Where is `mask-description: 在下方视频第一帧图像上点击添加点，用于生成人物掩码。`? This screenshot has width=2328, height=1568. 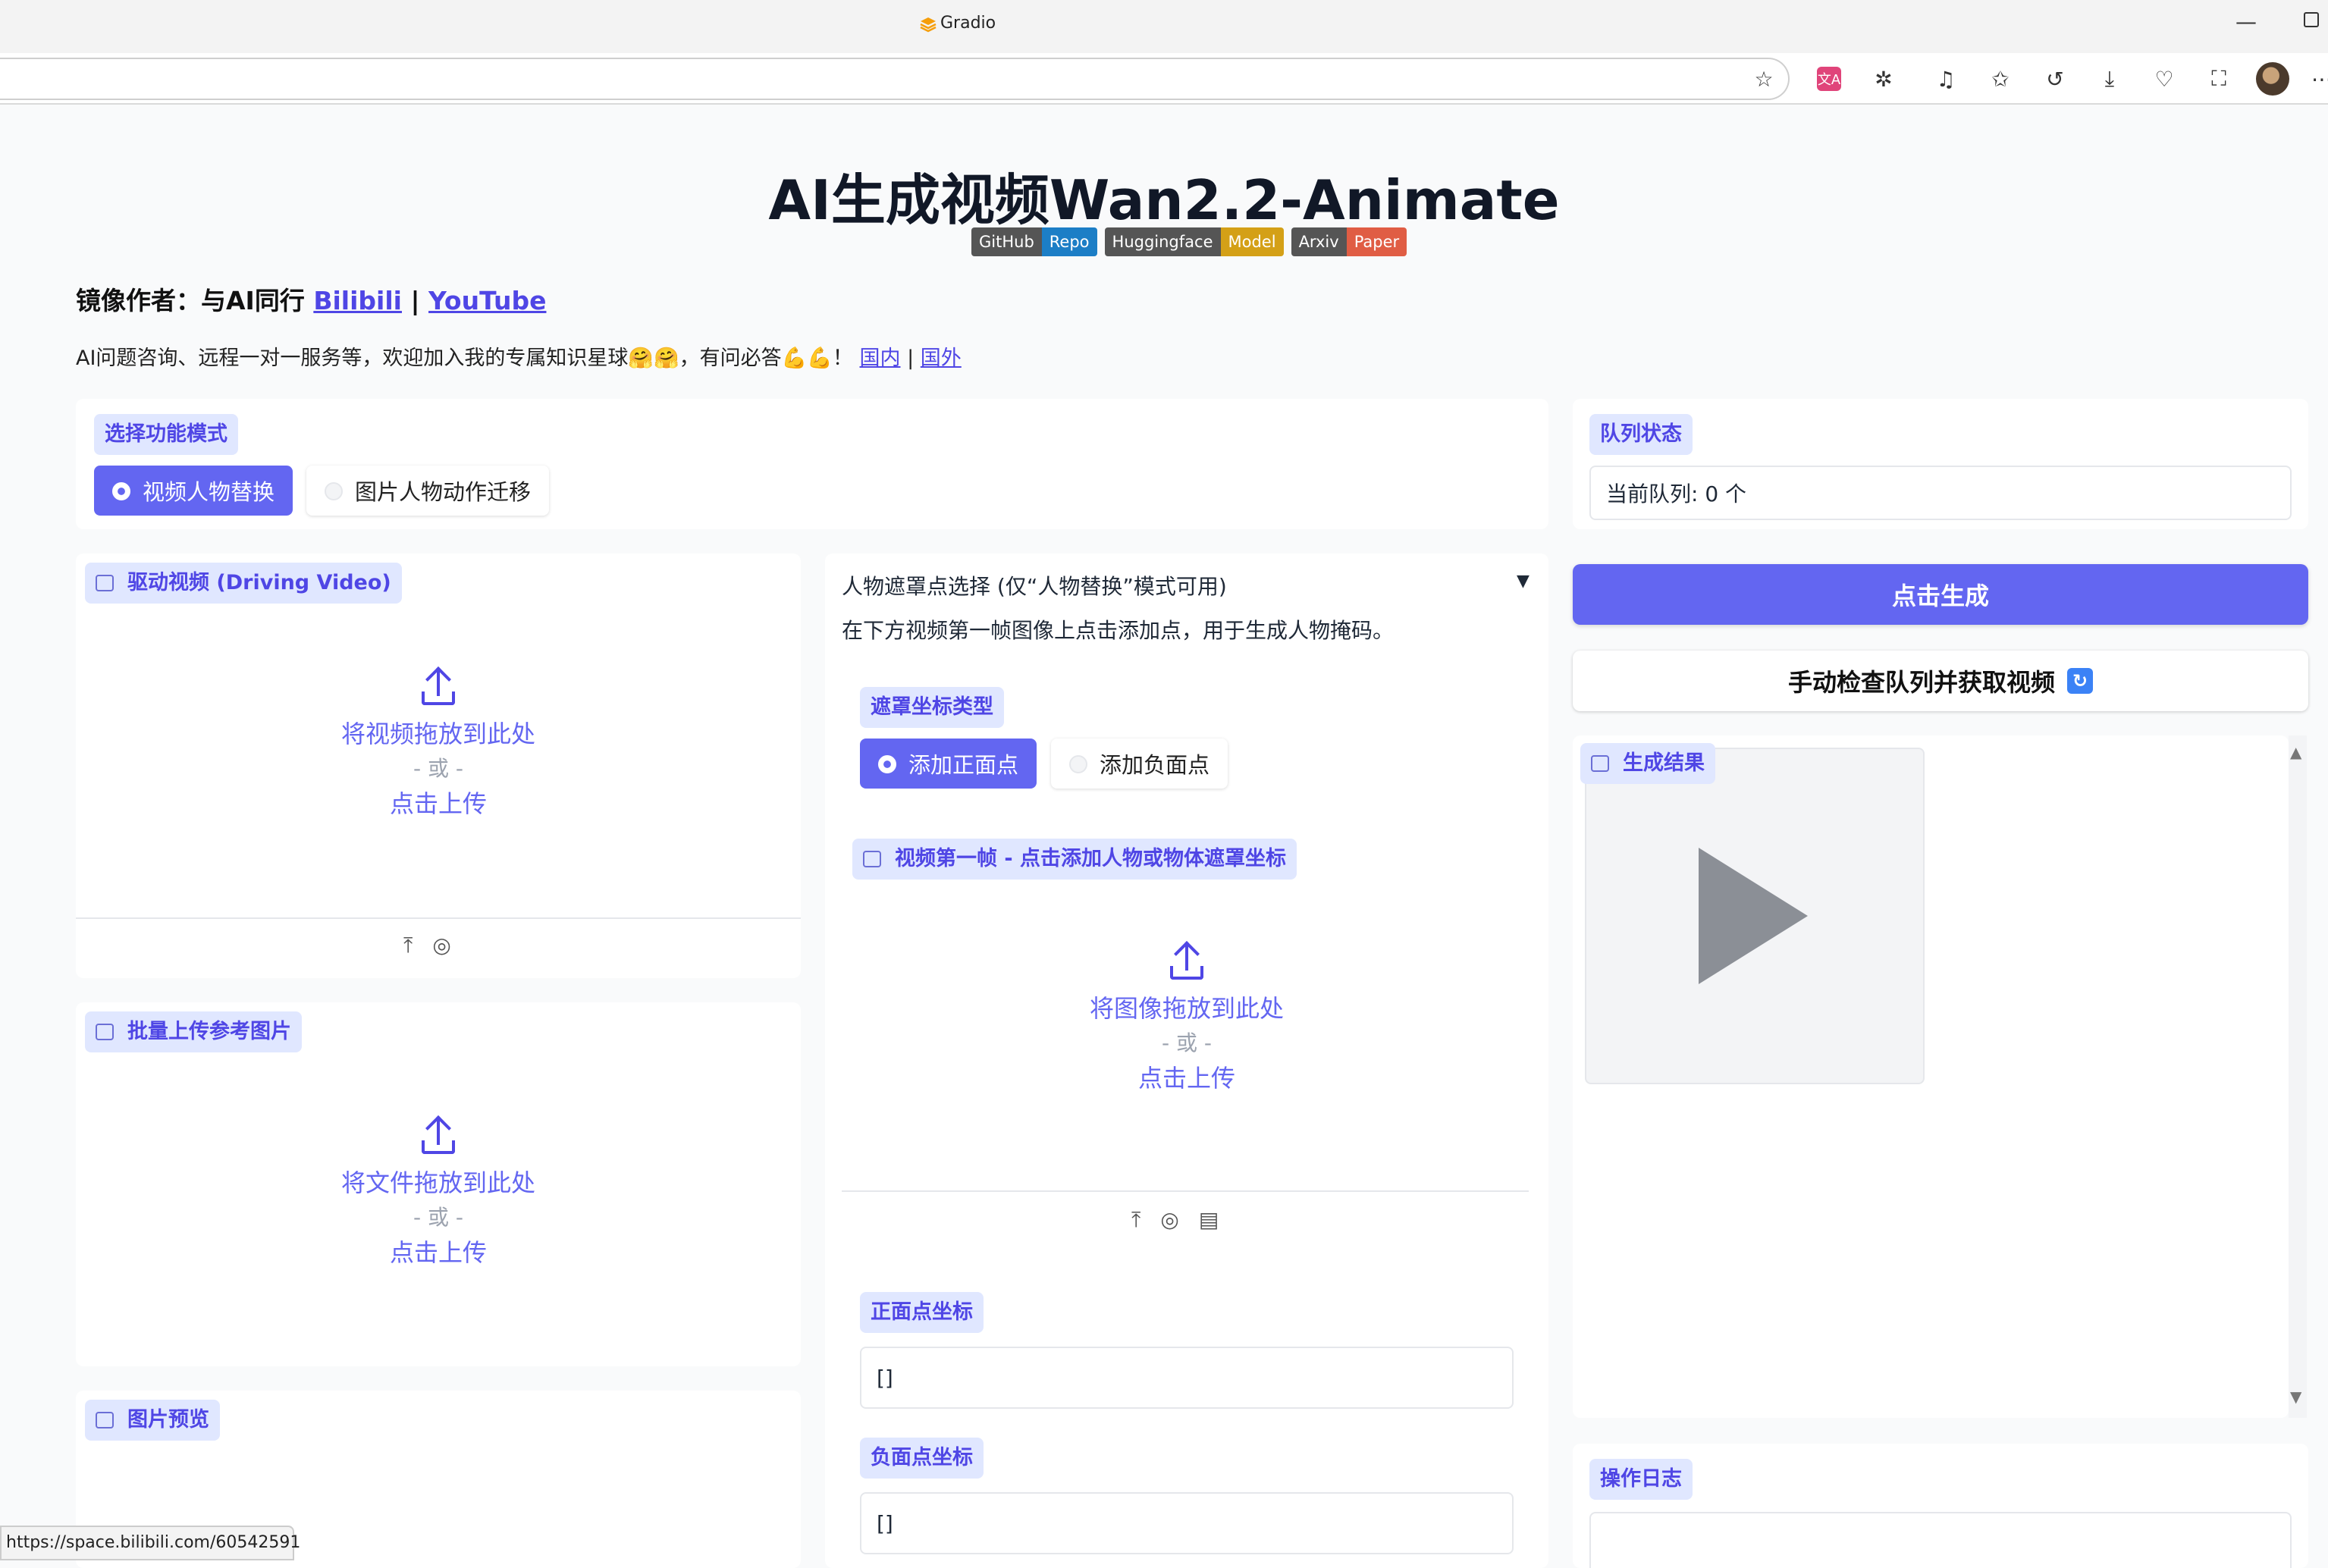 mask-description: 在下方视频第一帧图像上点击添加点，用于生成人物掩码。 is located at coordinates (1118, 631).